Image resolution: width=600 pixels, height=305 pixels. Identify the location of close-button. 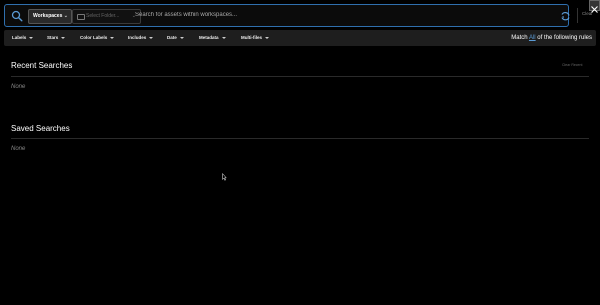
(594, 6).